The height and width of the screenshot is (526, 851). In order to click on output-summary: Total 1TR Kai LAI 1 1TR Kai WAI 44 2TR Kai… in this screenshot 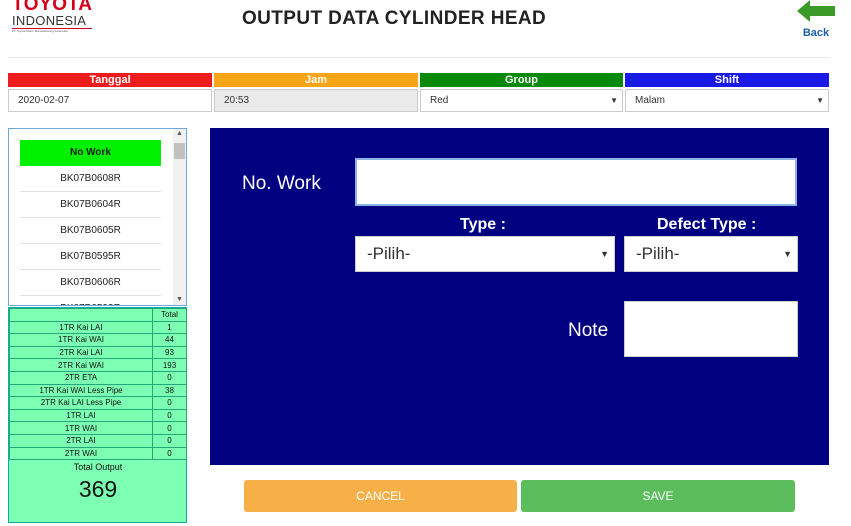, I will do `click(97, 415)`.